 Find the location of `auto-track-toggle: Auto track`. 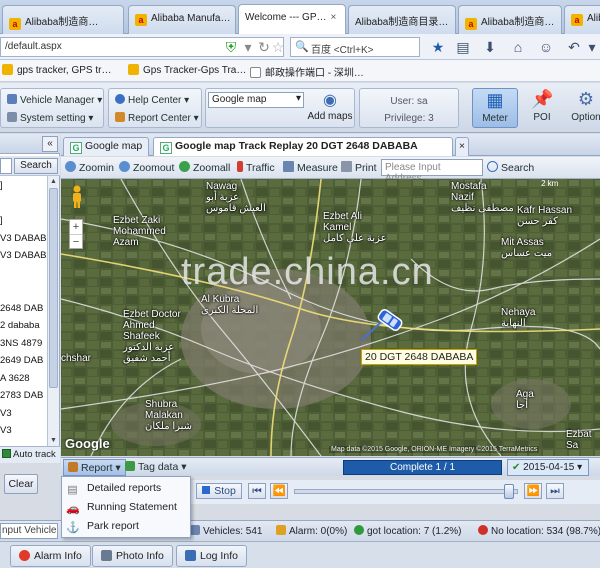

auto-track-toggle: Auto track is located at coordinates (30, 454).